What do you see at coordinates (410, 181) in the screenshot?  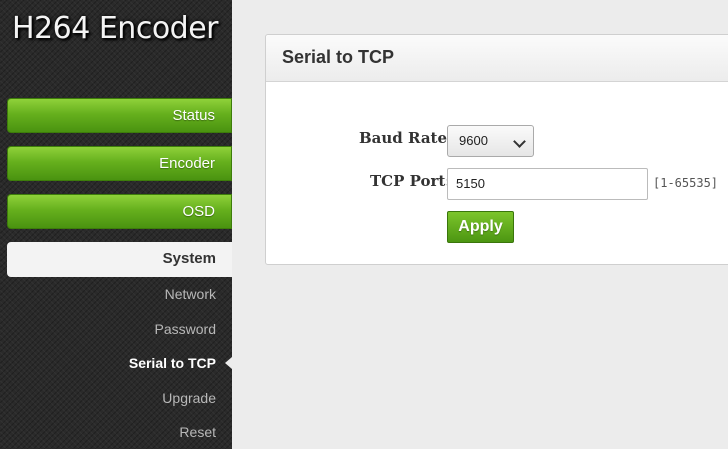 I see `tcp-port-label: TCP Port:` at bounding box center [410, 181].